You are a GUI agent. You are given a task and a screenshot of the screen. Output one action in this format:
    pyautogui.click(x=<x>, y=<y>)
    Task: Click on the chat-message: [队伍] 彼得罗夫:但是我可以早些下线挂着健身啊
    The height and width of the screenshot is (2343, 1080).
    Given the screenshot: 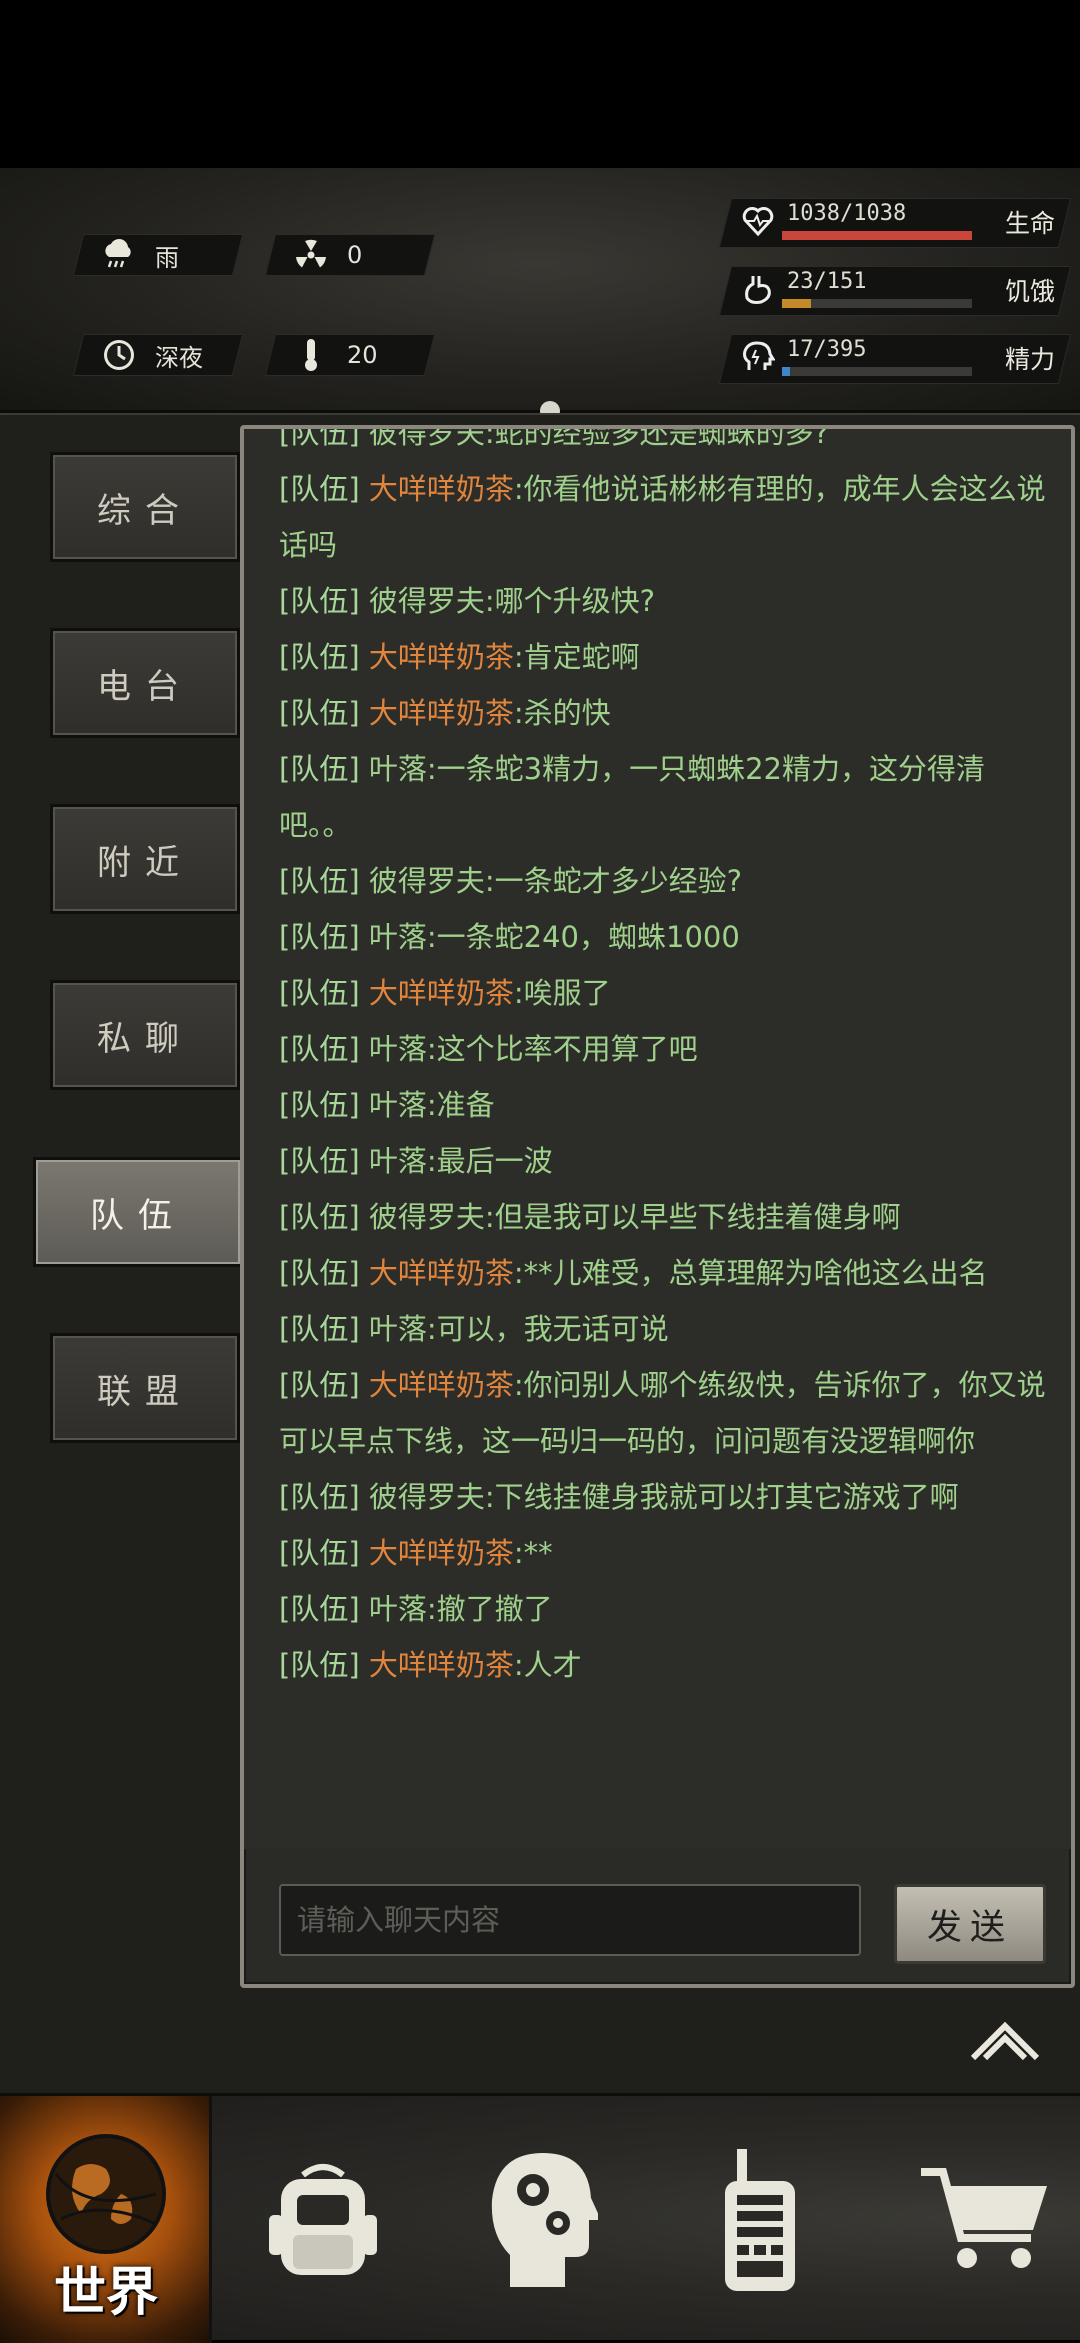 What is the action you would take?
    pyautogui.click(x=590, y=1217)
    